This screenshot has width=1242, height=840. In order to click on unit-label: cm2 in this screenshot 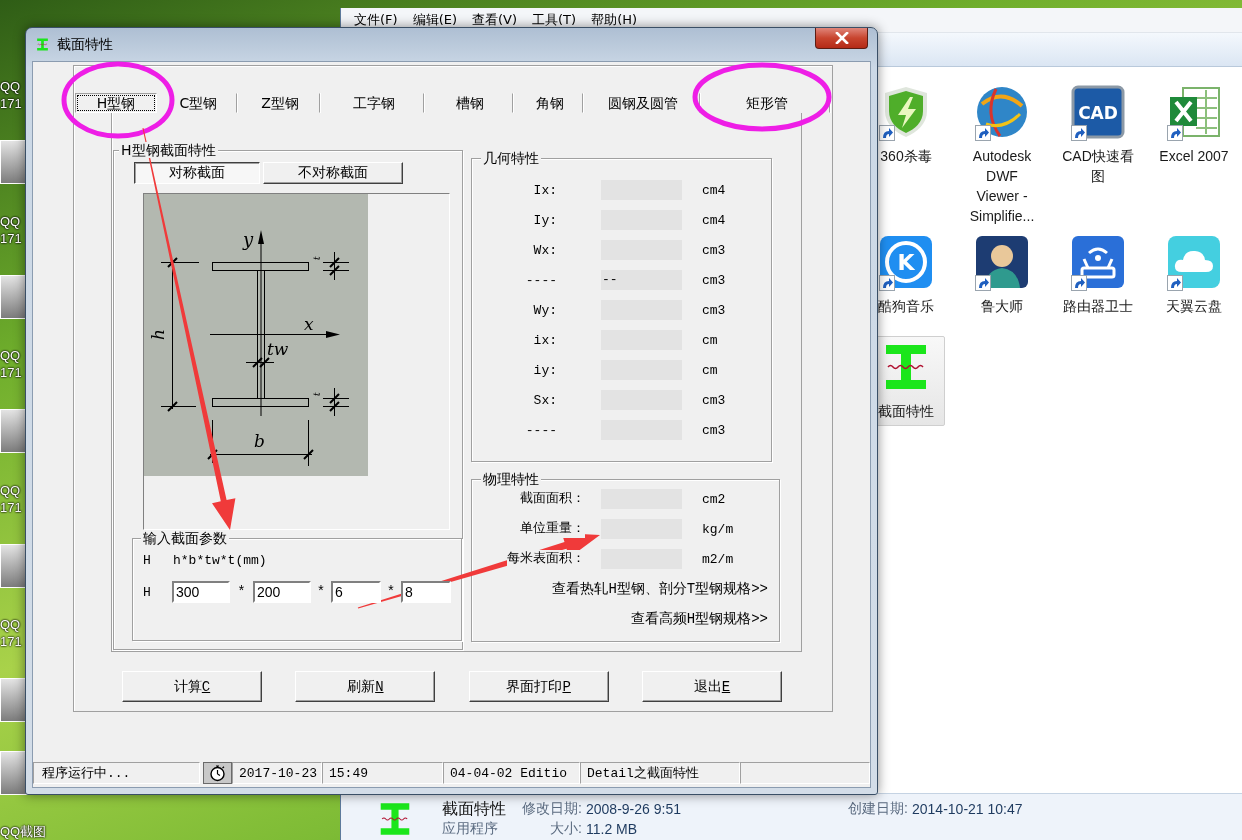, I will do `click(714, 499)`.